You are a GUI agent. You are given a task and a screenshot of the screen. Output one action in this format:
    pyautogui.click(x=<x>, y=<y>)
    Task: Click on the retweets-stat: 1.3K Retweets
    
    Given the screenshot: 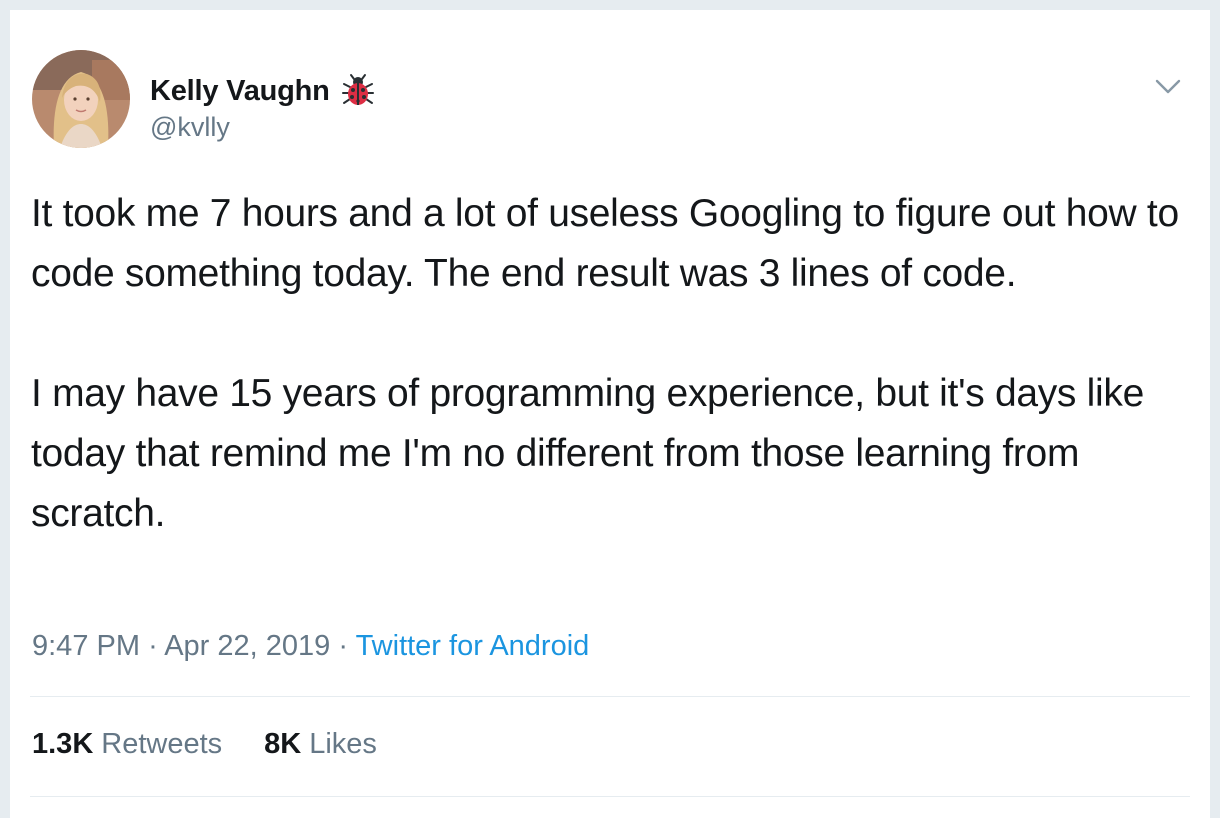 What is the action you would take?
    pyautogui.click(x=127, y=744)
    